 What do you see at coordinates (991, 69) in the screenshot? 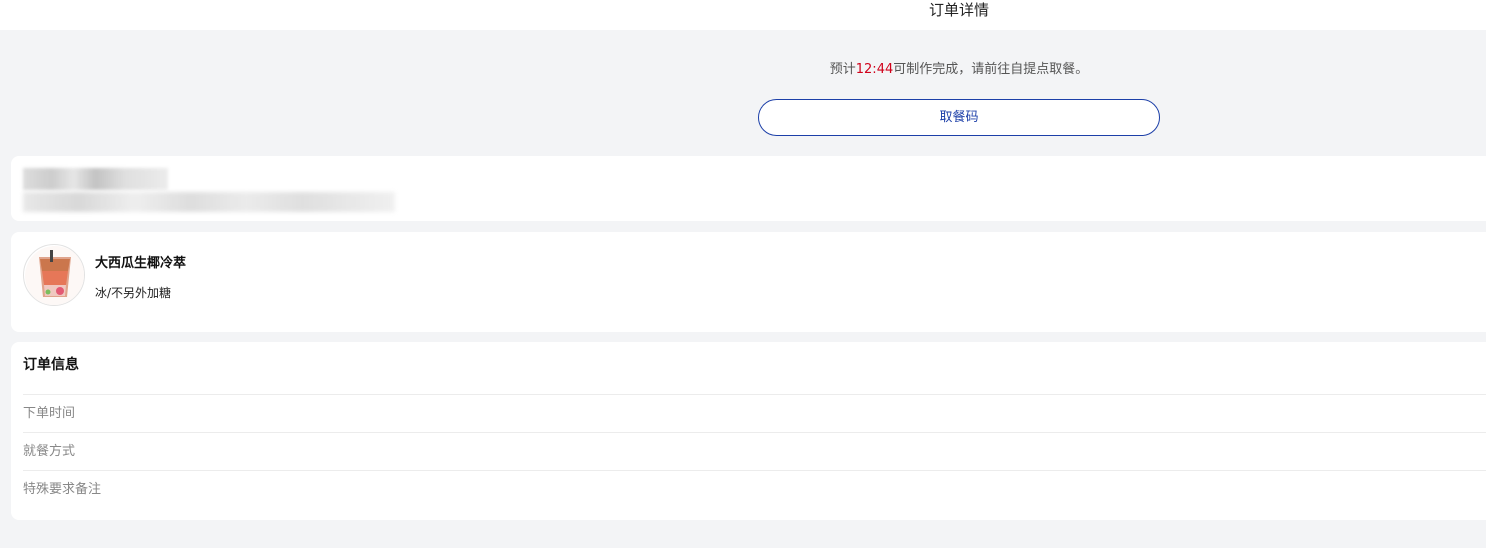
I see `notice-suffix: 可制作完成，请前往自提点取餐。` at bounding box center [991, 69].